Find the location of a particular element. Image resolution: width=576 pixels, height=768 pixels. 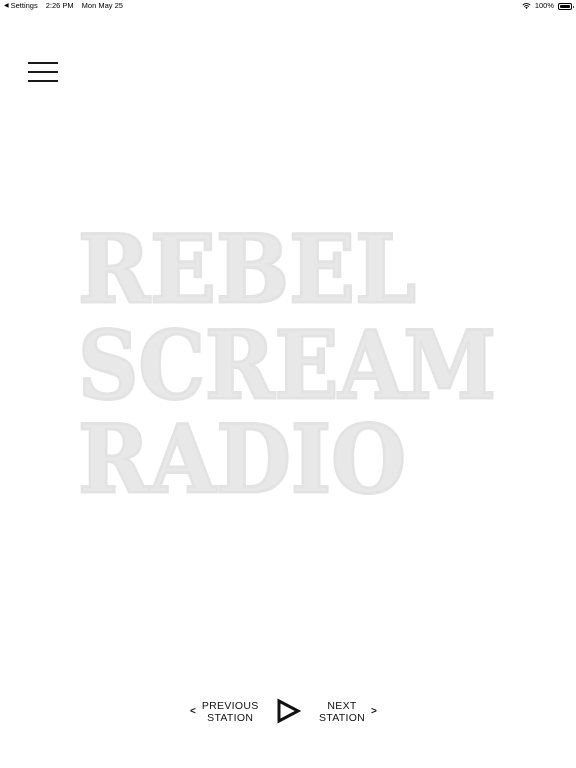

previous-station-label: PREVIOUS STATION is located at coordinates (230, 712).